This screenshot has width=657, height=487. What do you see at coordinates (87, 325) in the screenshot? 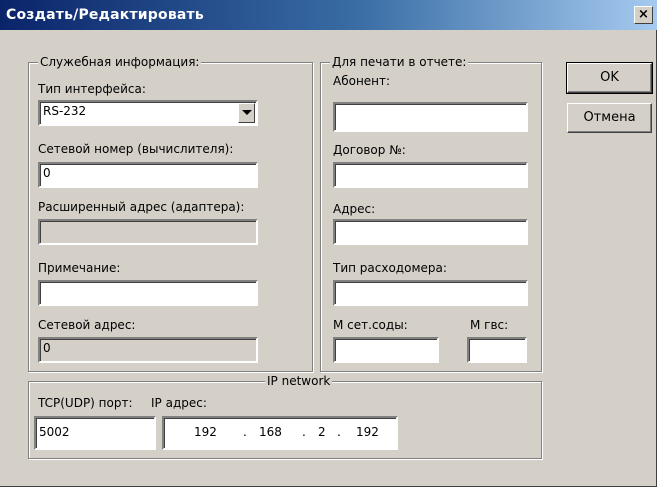
I see `network-address-label: Сетевой адрес:` at bounding box center [87, 325].